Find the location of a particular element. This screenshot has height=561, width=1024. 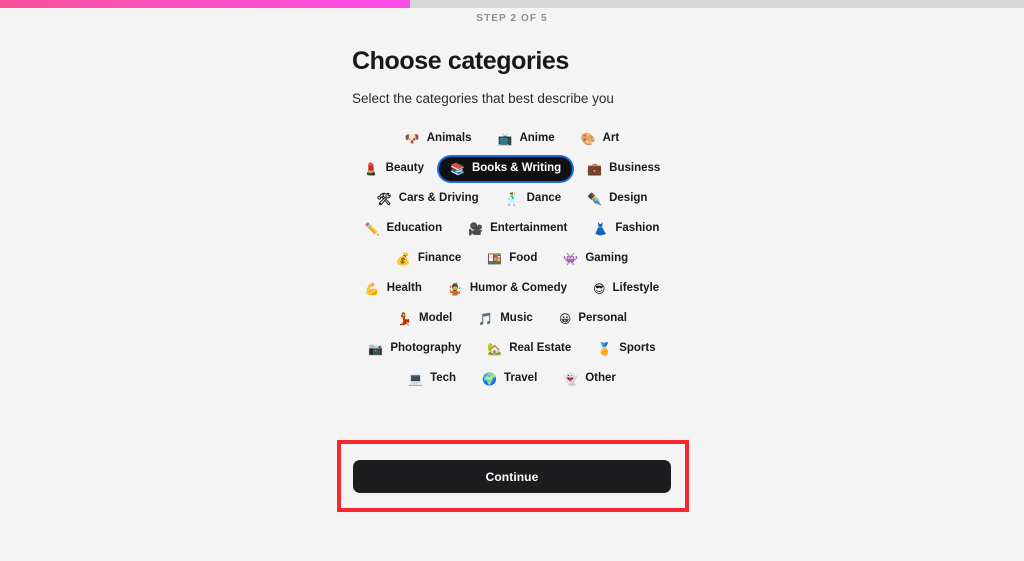

money-bag-icon: 💰 is located at coordinates (403, 259).